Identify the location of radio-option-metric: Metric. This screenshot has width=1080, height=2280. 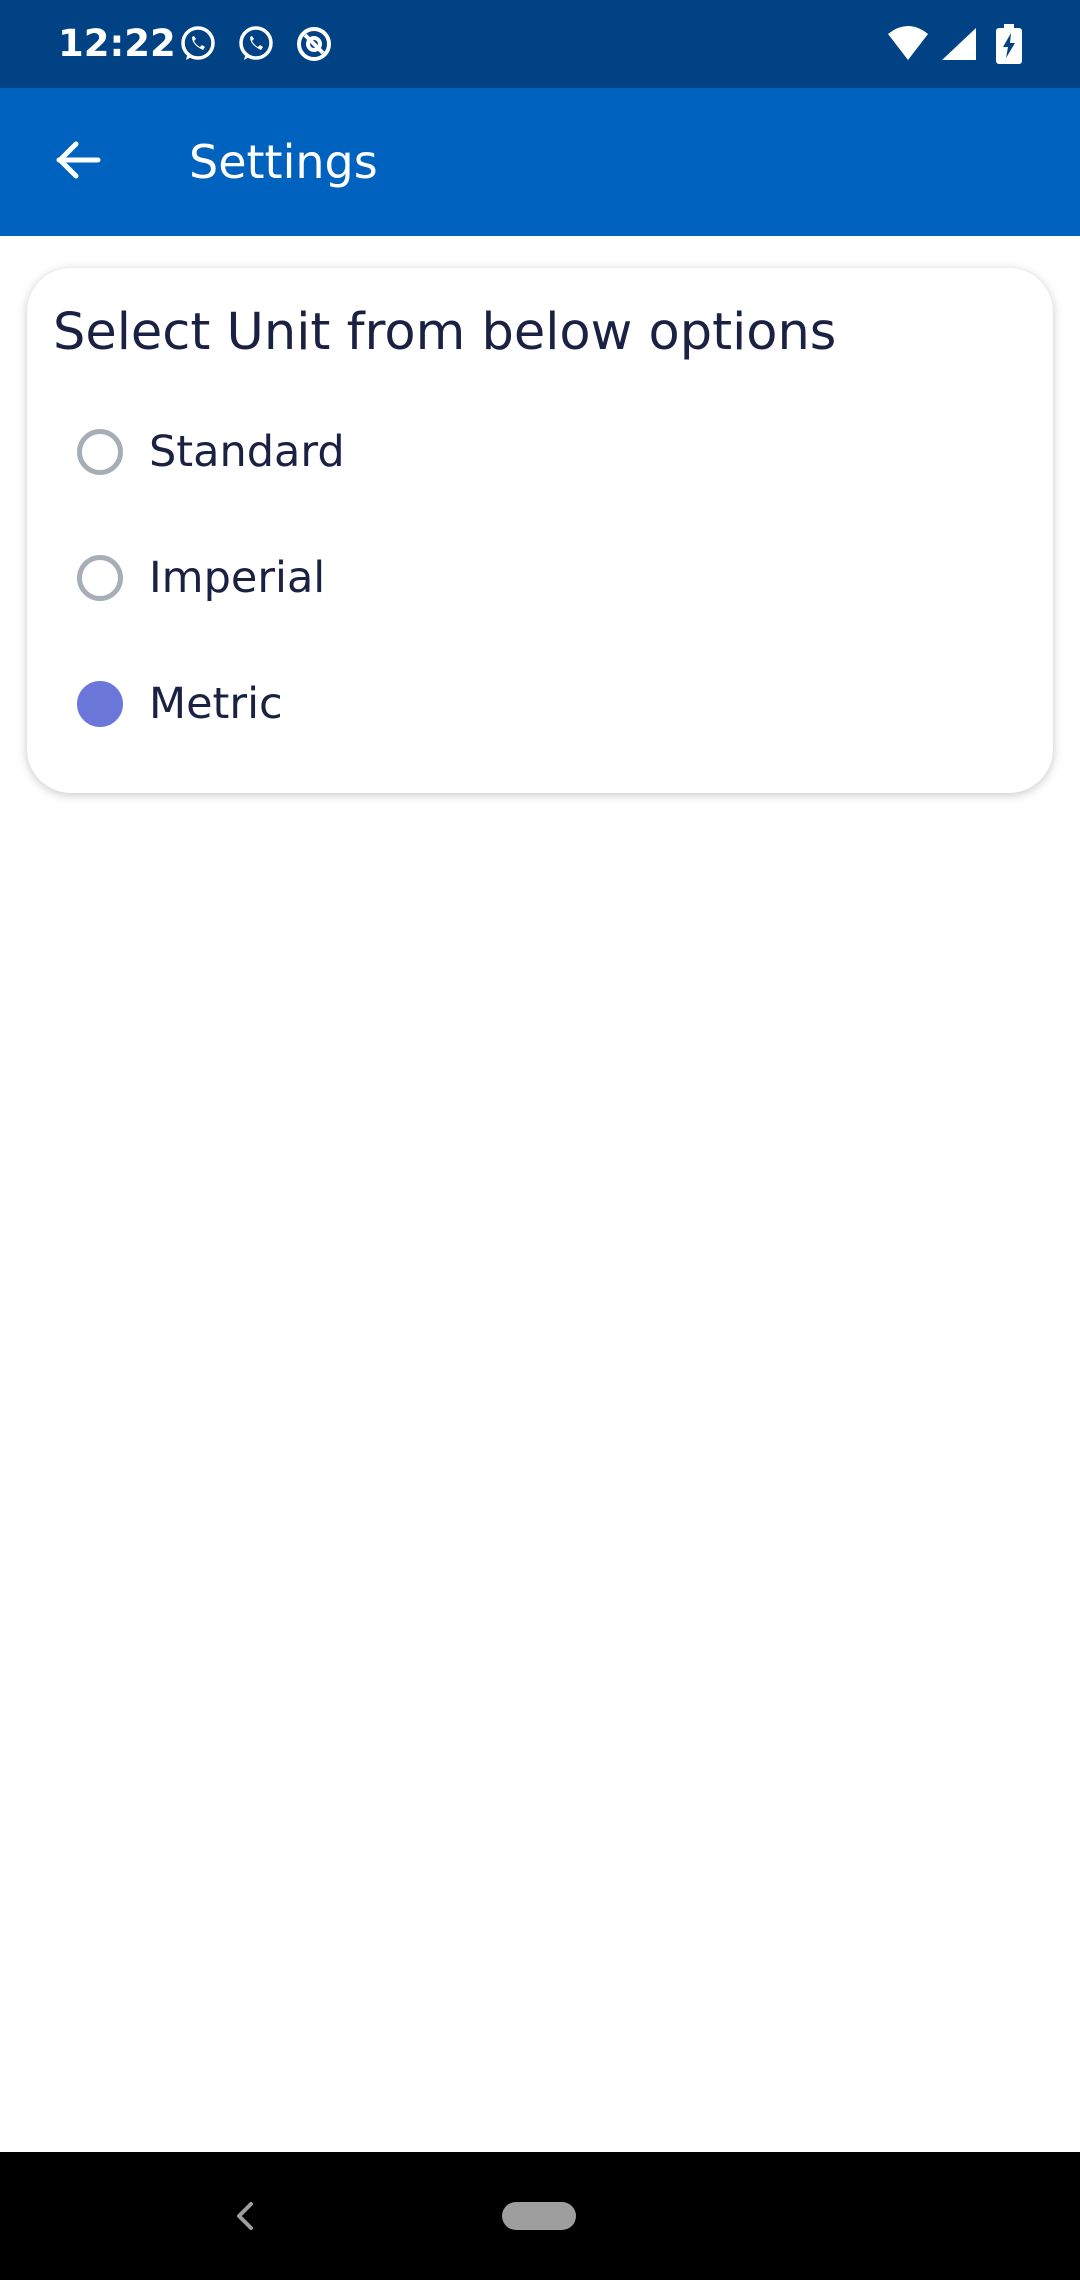
(547, 704).